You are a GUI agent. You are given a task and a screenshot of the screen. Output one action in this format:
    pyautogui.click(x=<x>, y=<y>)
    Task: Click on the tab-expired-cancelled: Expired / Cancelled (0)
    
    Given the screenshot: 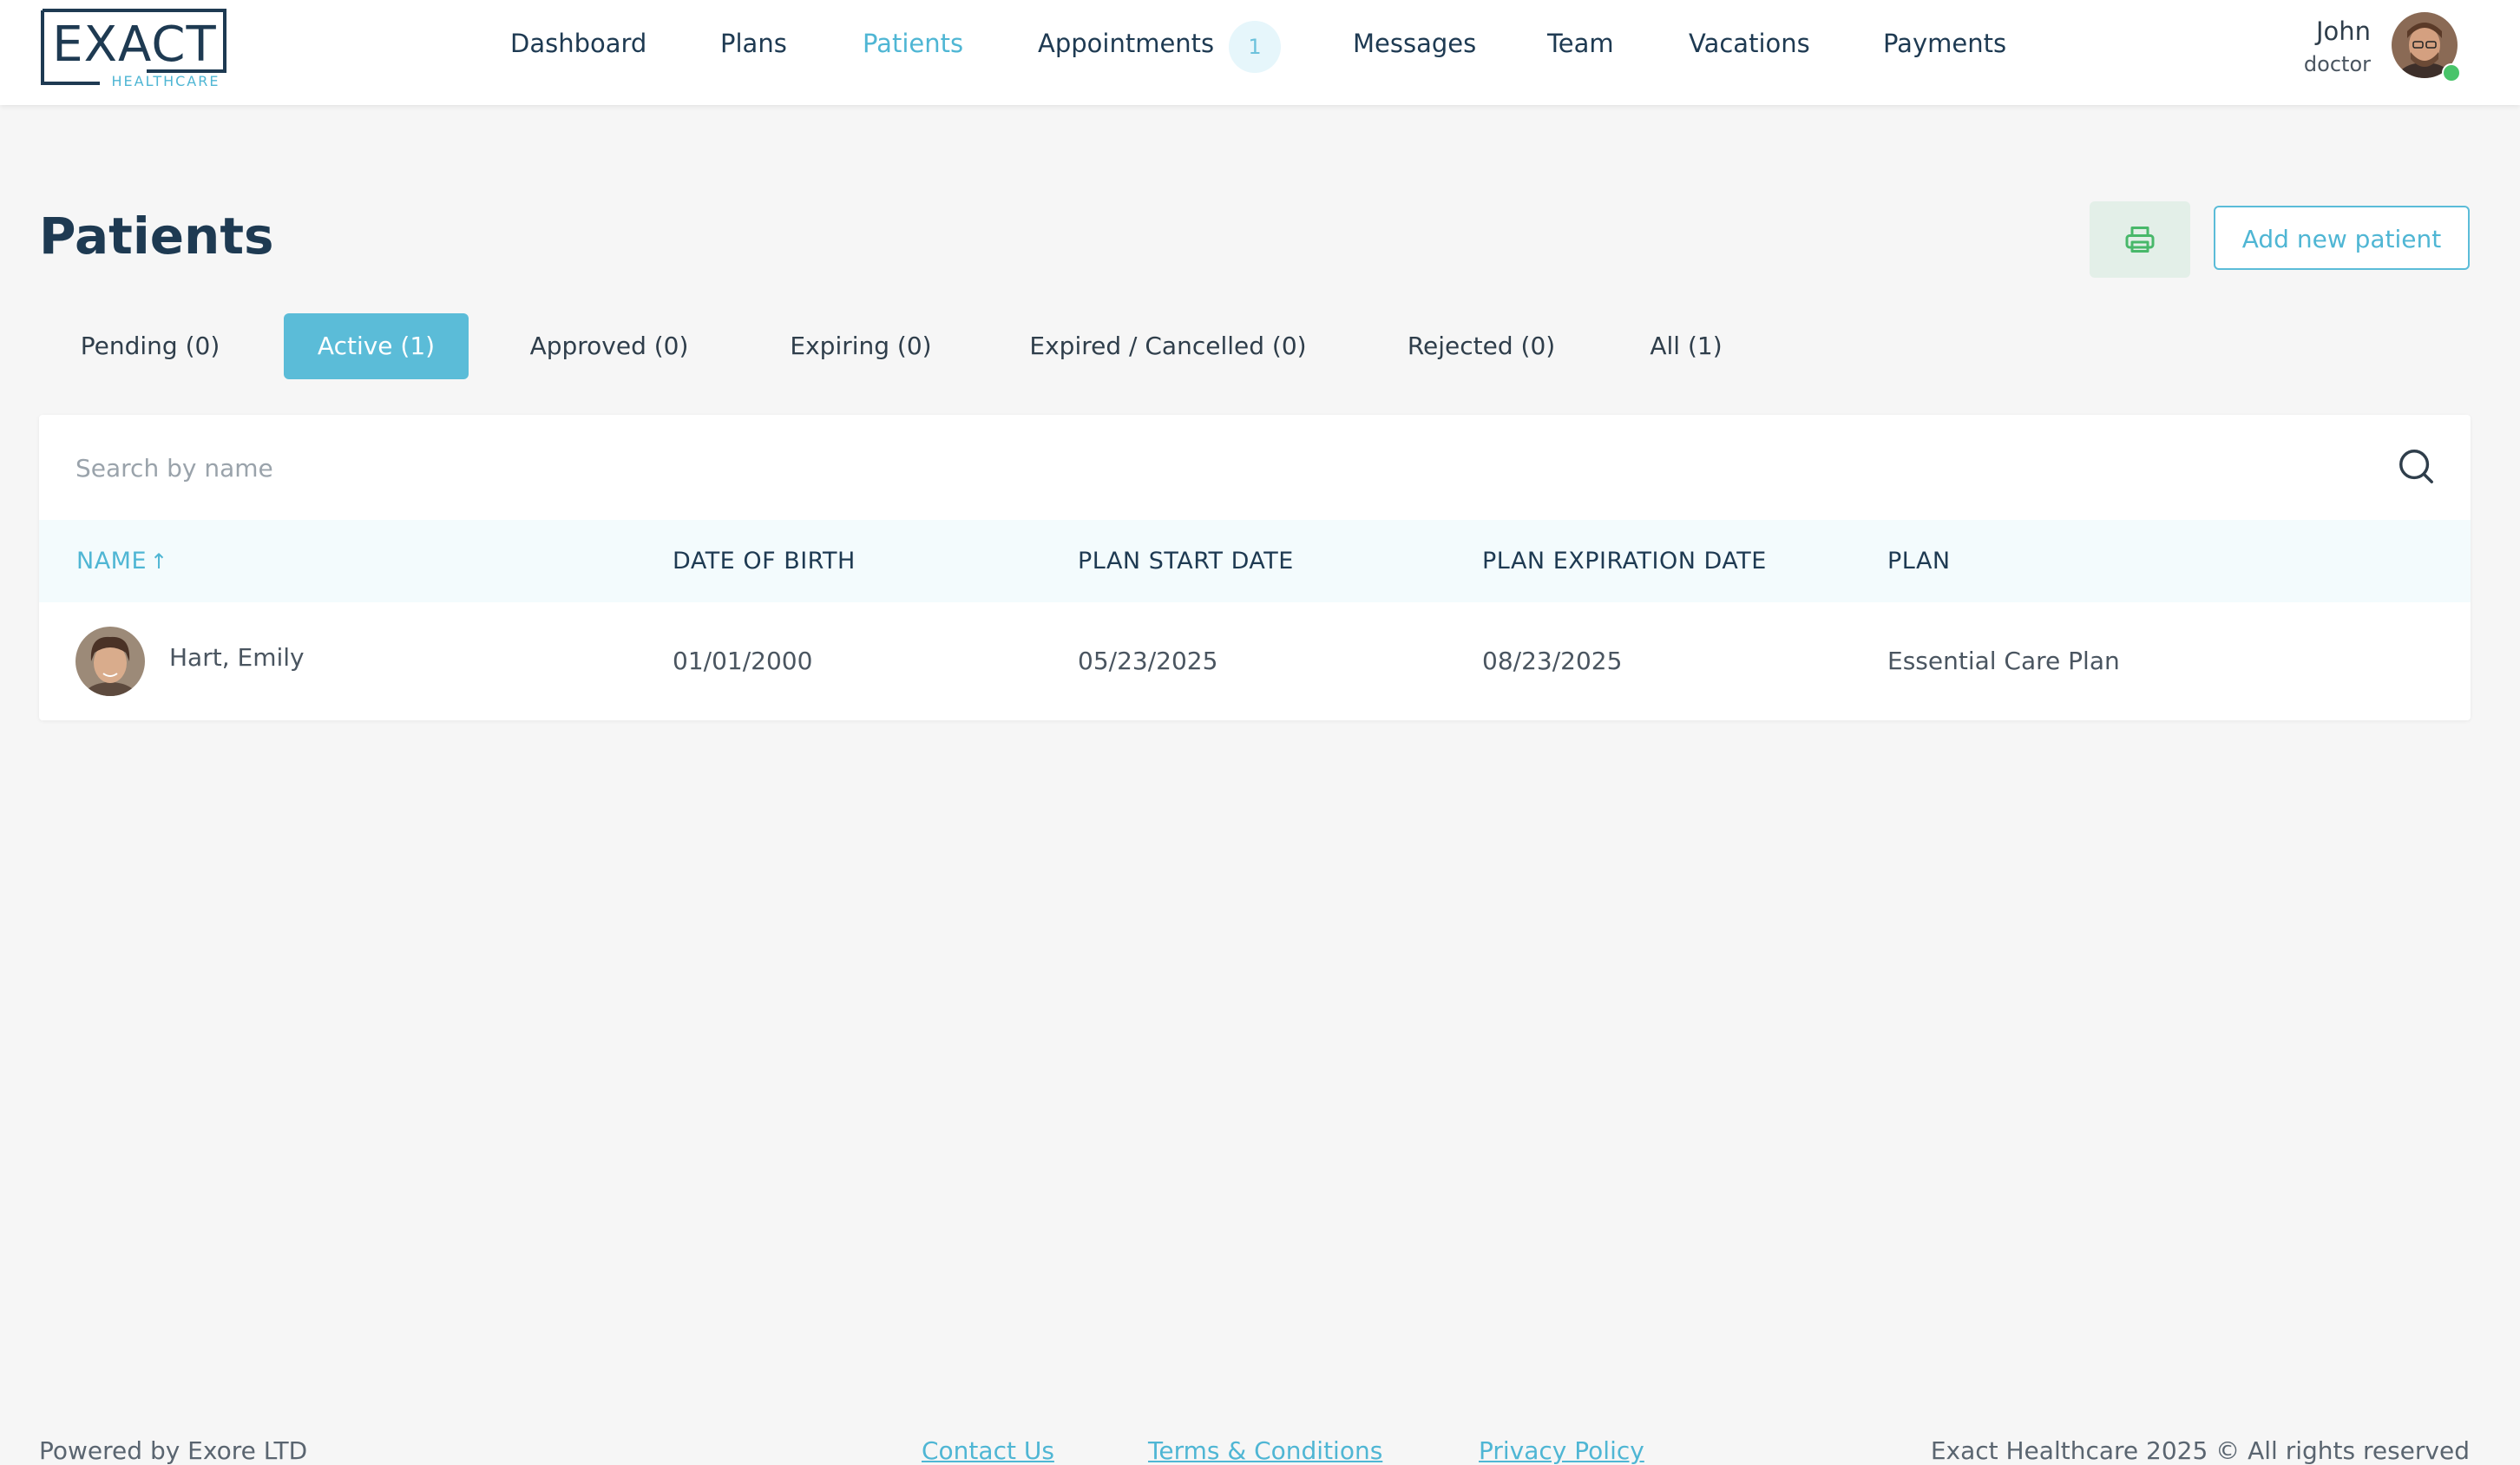 What is the action you would take?
    pyautogui.click(x=1168, y=346)
    